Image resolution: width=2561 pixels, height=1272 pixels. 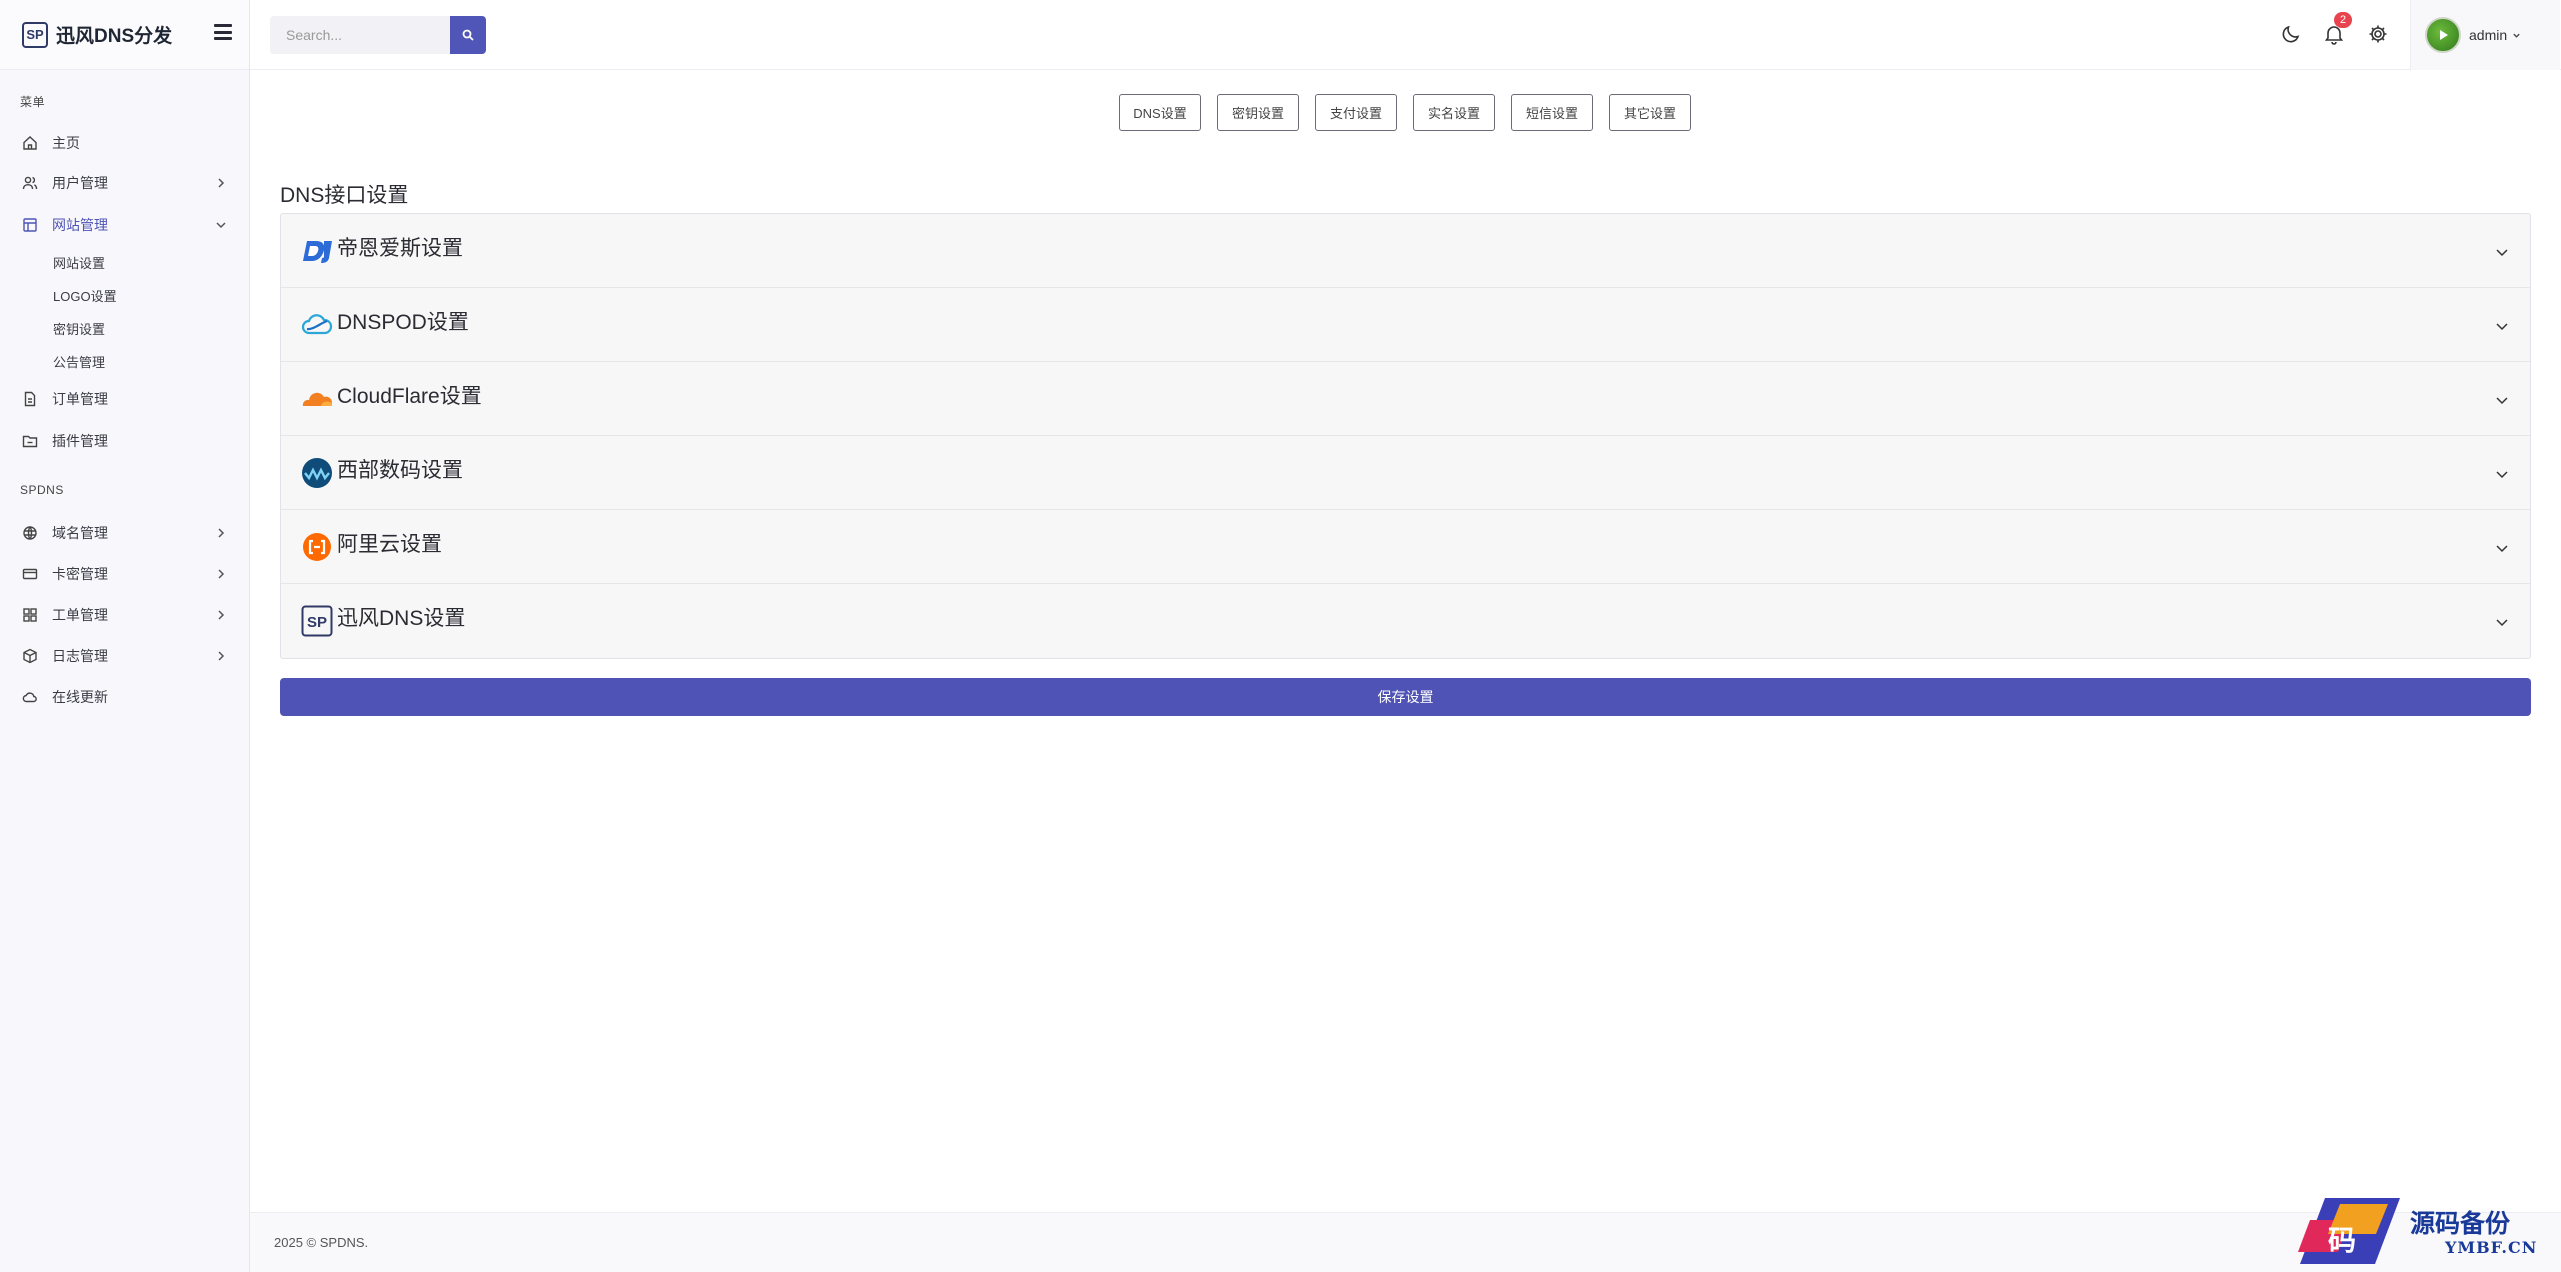 I want to click on sidebar-subitem-notice: 公告管理, so click(x=79, y=361).